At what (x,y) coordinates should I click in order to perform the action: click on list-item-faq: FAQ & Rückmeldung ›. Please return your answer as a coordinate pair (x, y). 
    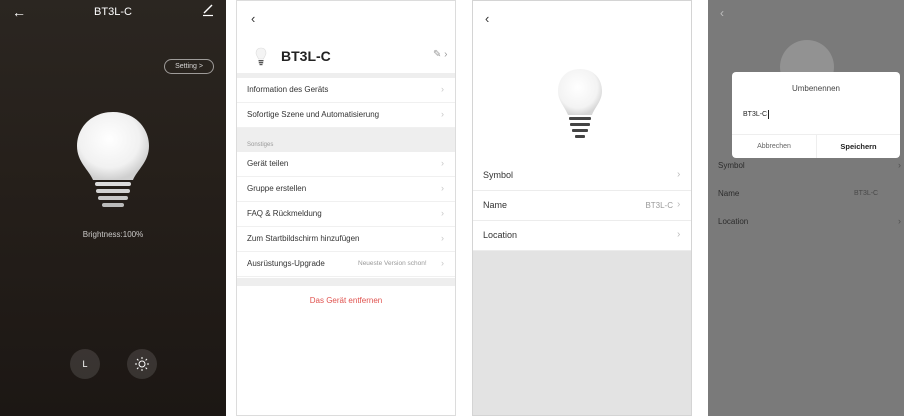
    Looking at the image, I should click on (346, 214).